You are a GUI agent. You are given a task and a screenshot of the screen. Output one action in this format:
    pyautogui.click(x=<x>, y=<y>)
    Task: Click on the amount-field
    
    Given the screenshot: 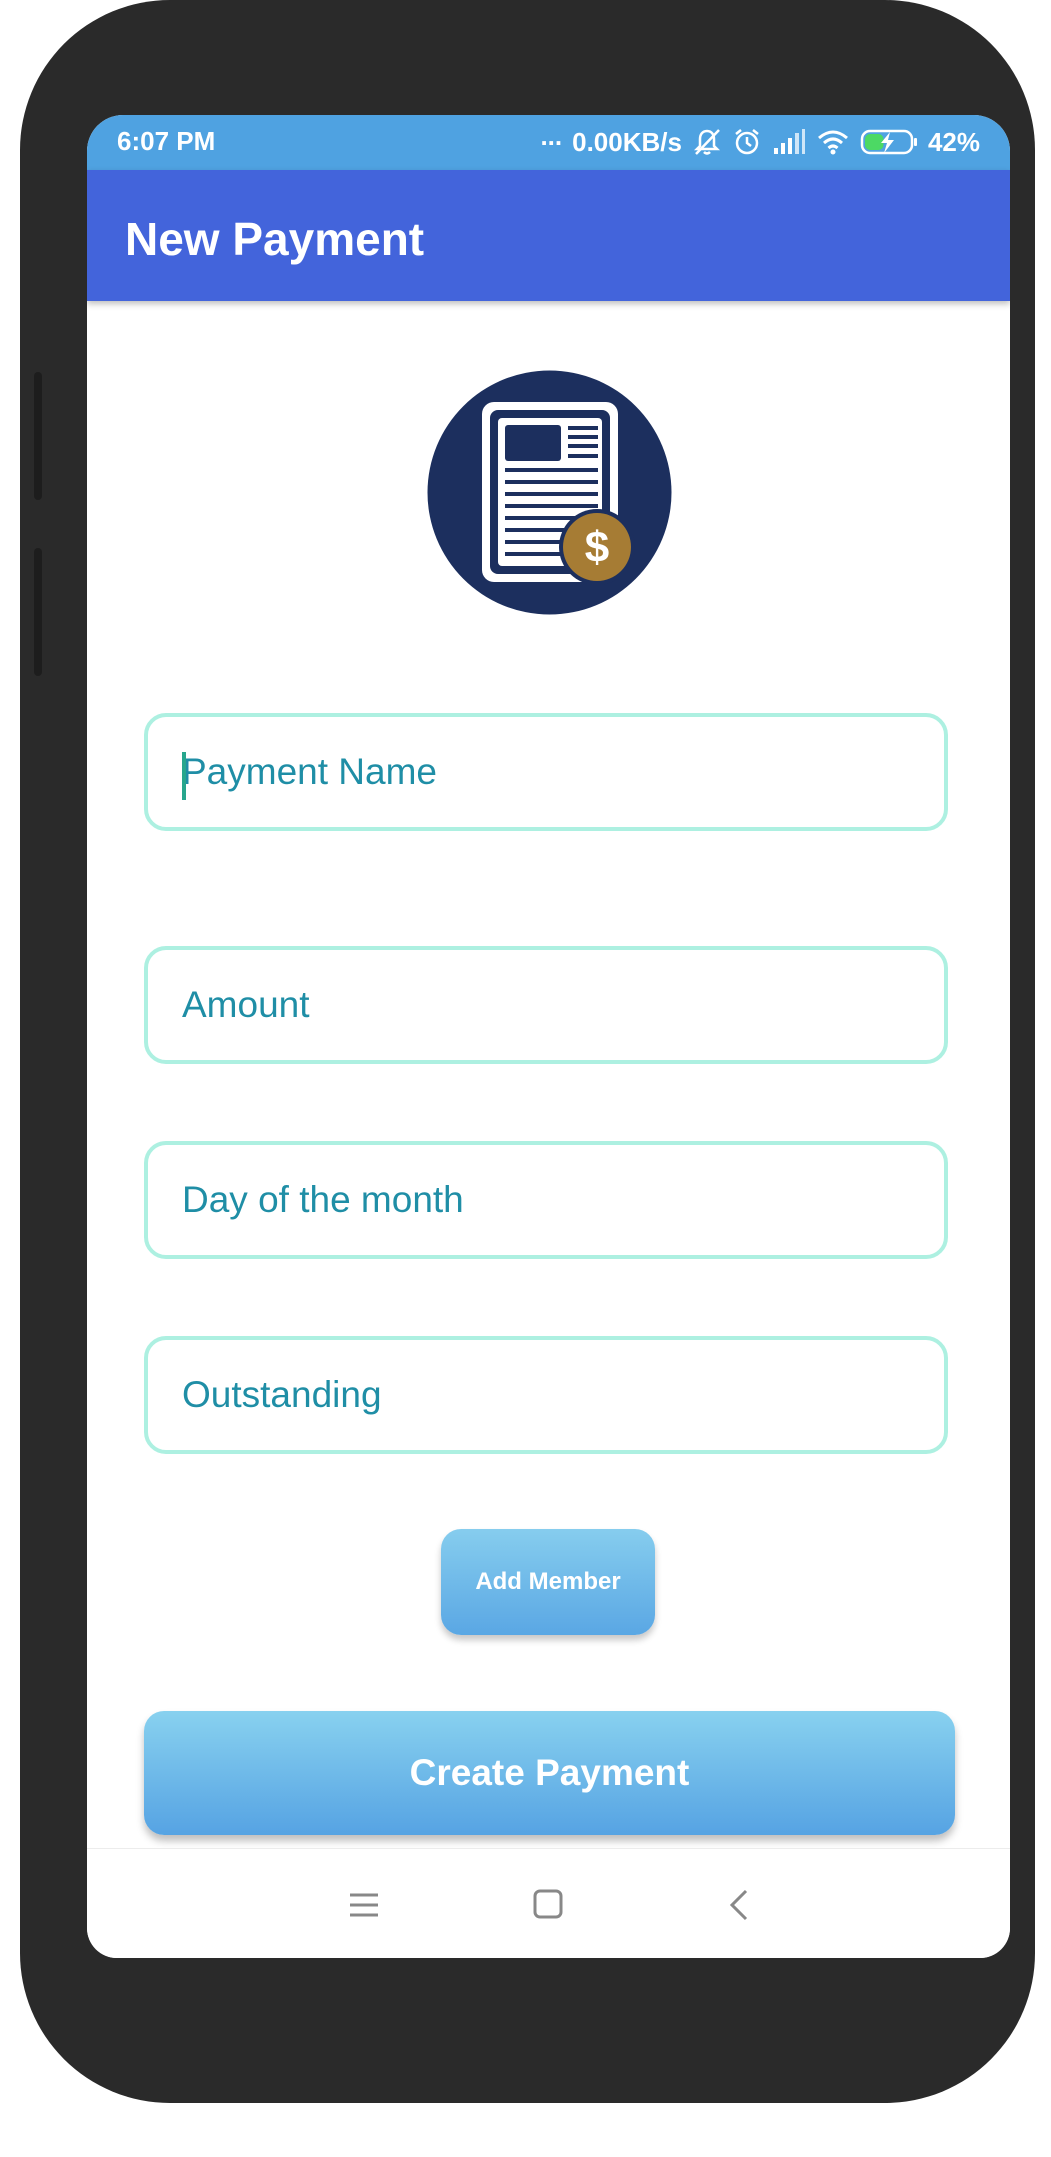 What is the action you would take?
    pyautogui.click(x=546, y=1005)
    